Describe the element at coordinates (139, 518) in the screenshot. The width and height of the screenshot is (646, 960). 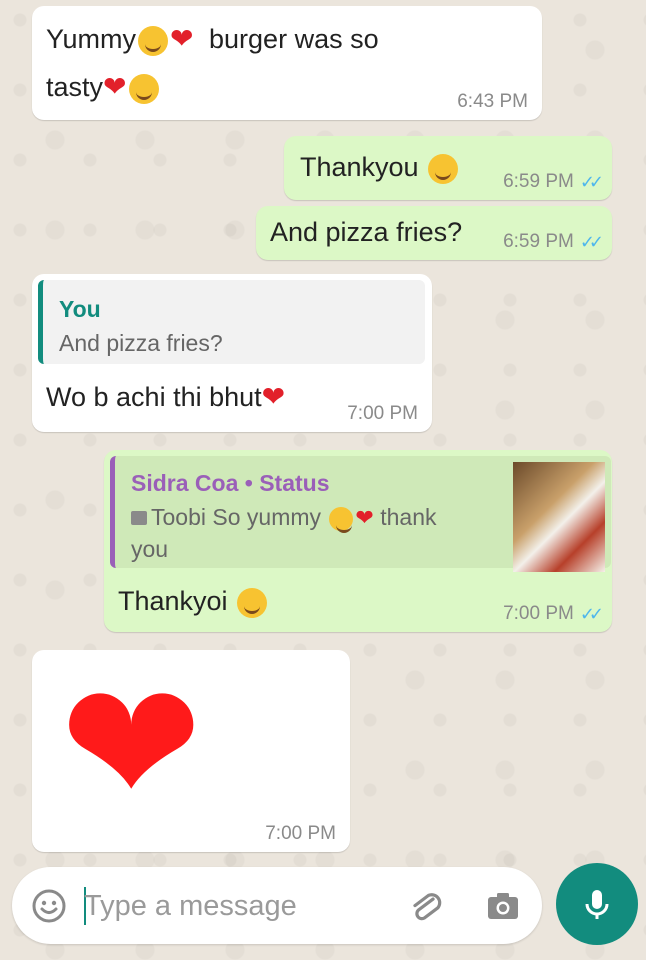
I see `image-icon` at that location.